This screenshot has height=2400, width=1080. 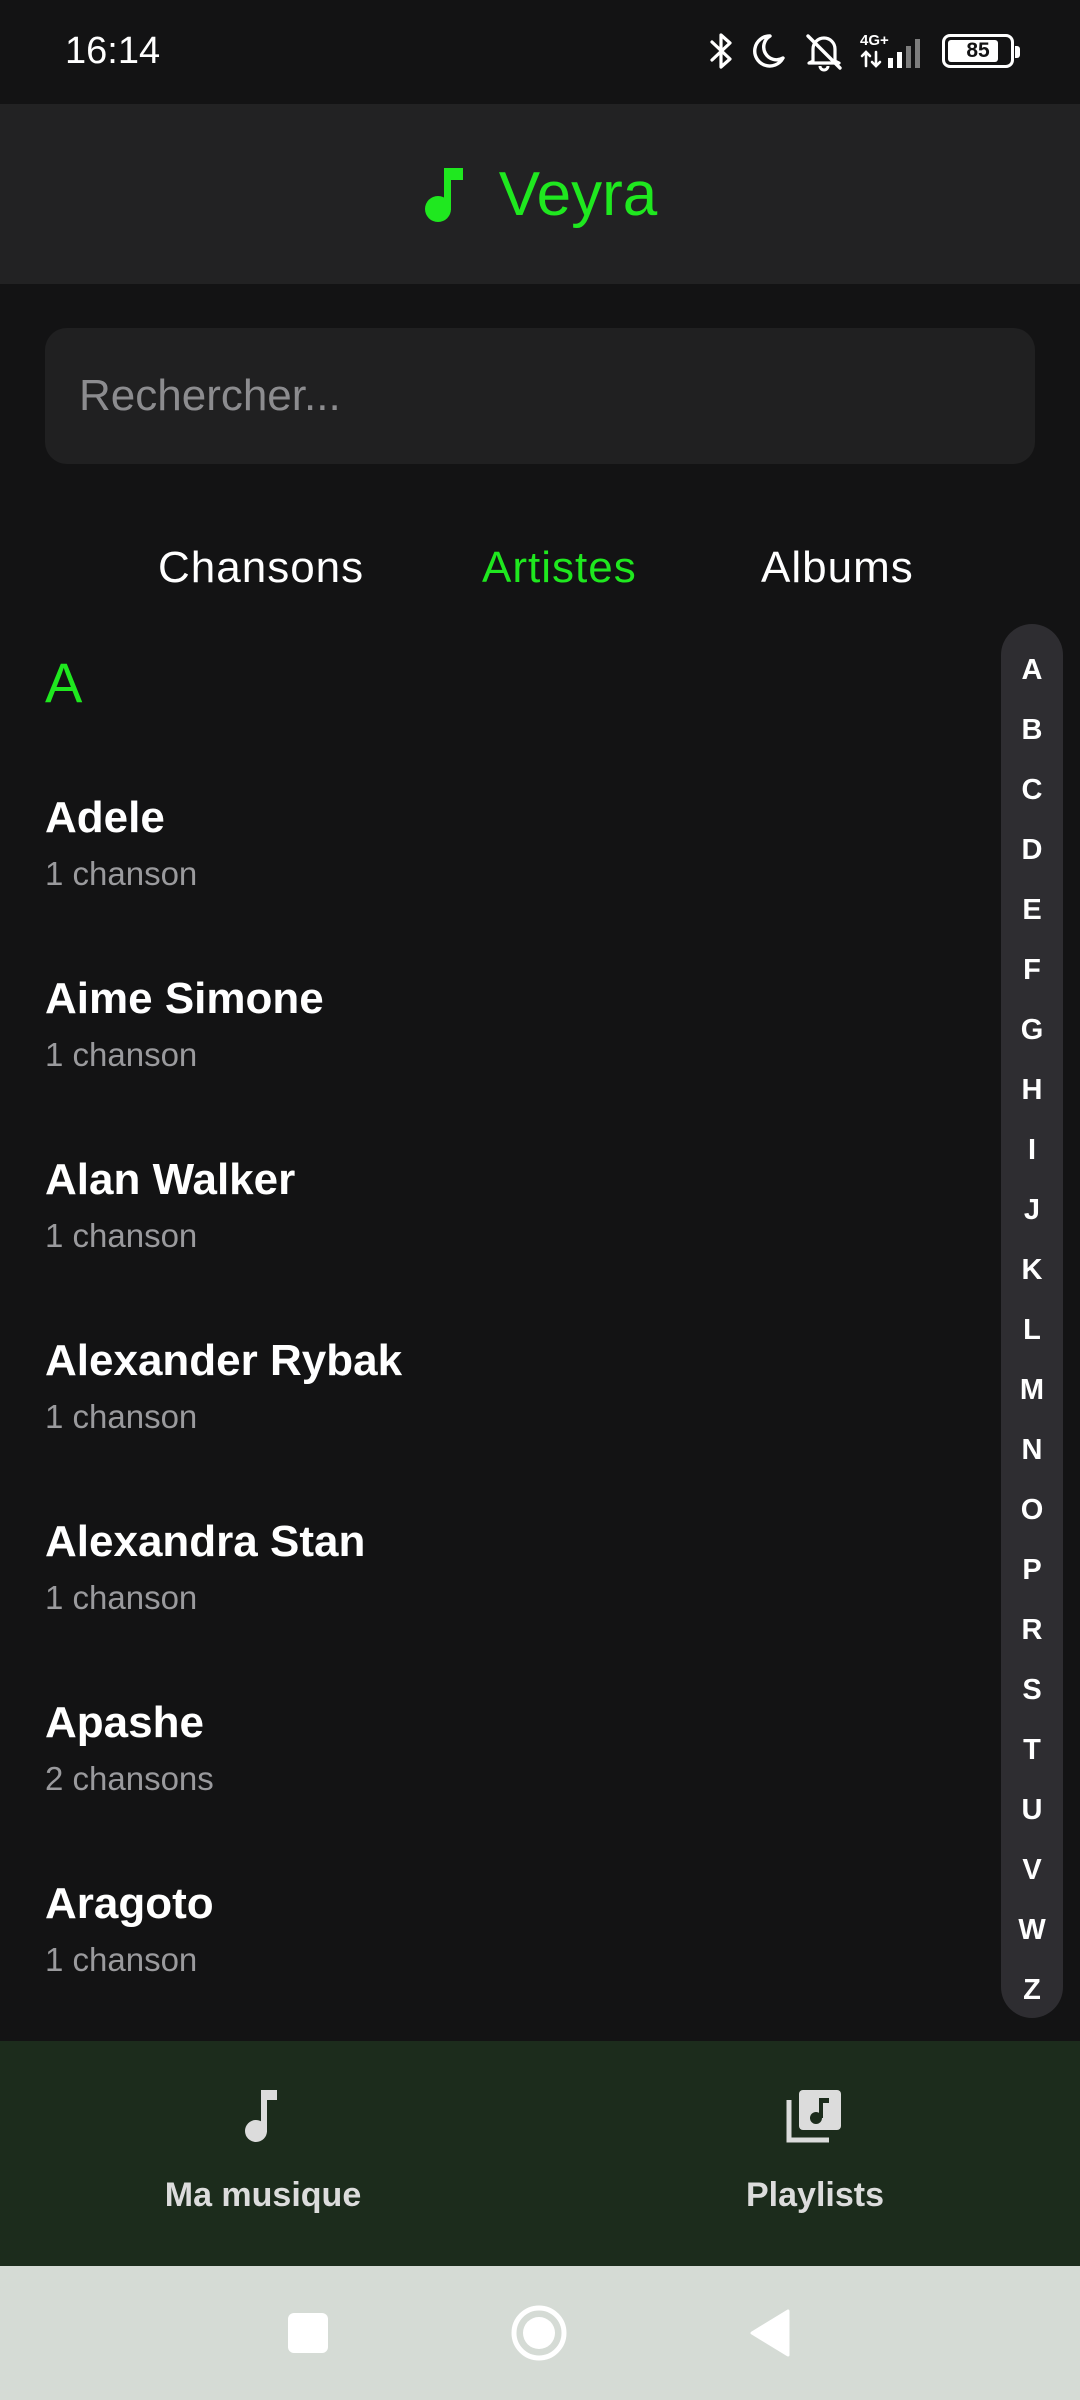 What do you see at coordinates (495, 1041) in the screenshot?
I see `list-item: Aime Simone 1 chanson` at bounding box center [495, 1041].